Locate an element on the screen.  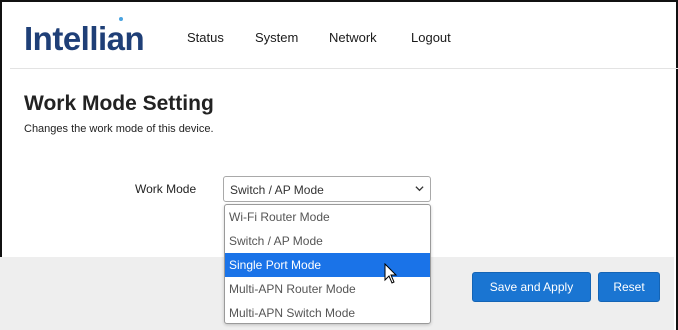
chevron-down-icon is located at coordinates (419, 189).